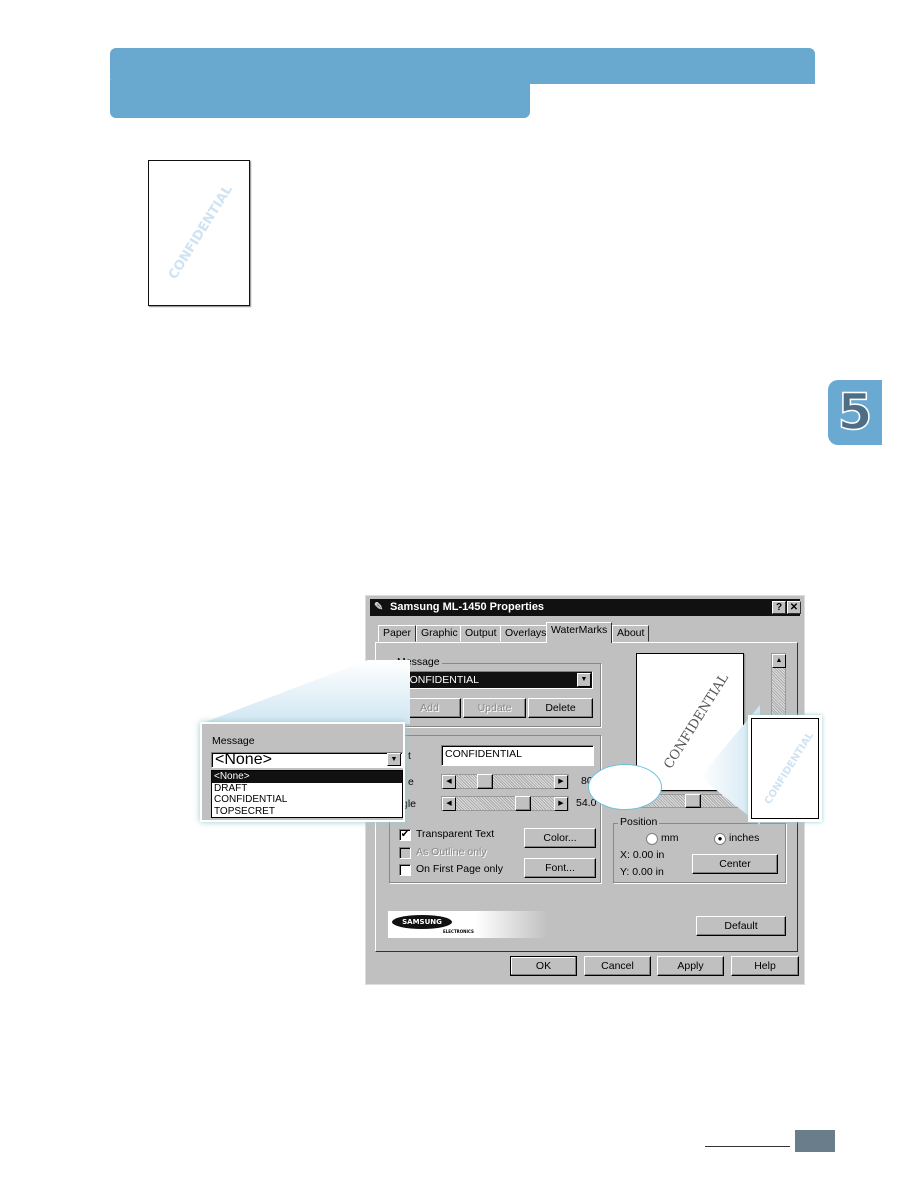 The width and height of the screenshot is (918, 1188). Describe the element at coordinates (494, 708) in the screenshot. I see `update-button: Update` at that location.